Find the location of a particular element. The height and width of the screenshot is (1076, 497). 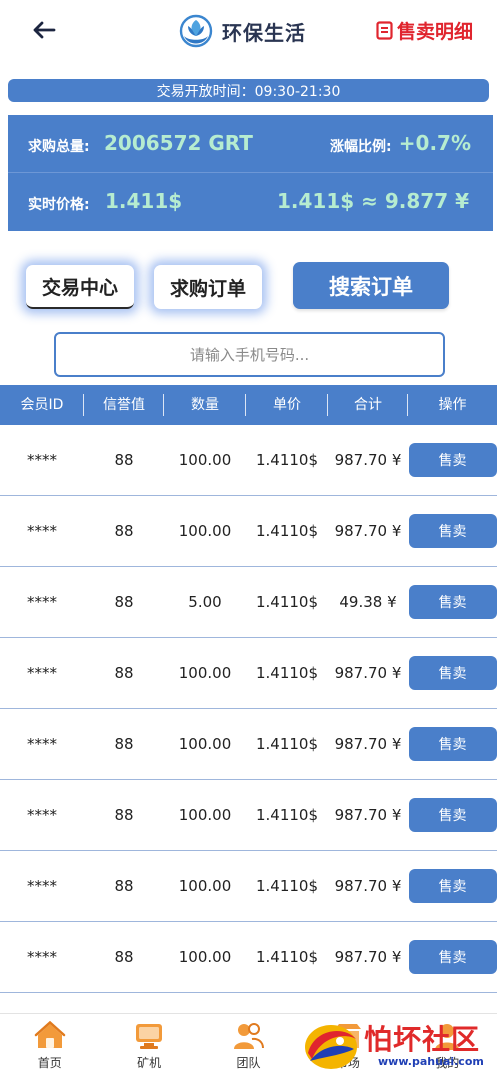

header-quantity: 数量 is located at coordinates (205, 405).